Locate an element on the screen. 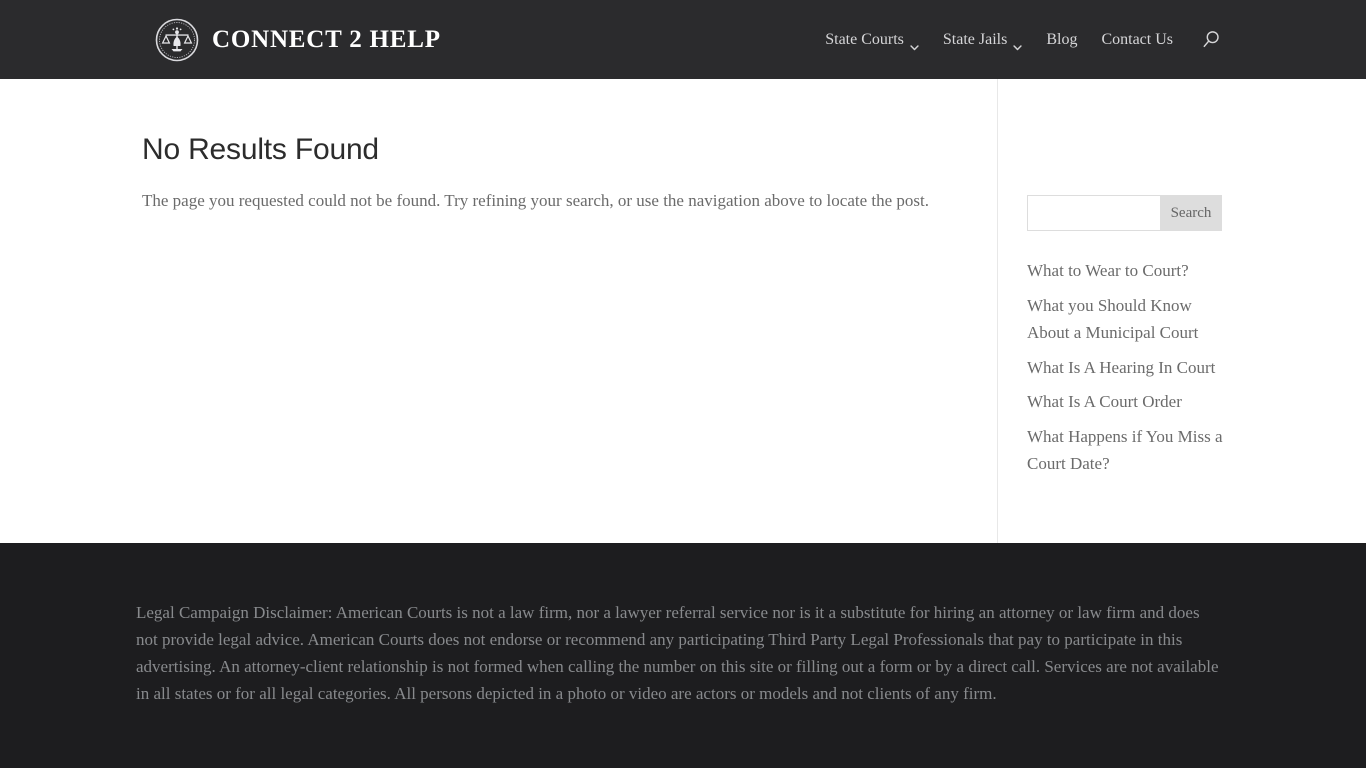  main-navigation: State Courts State Jails Blog Contact Us is located at coordinates (1018, 40).